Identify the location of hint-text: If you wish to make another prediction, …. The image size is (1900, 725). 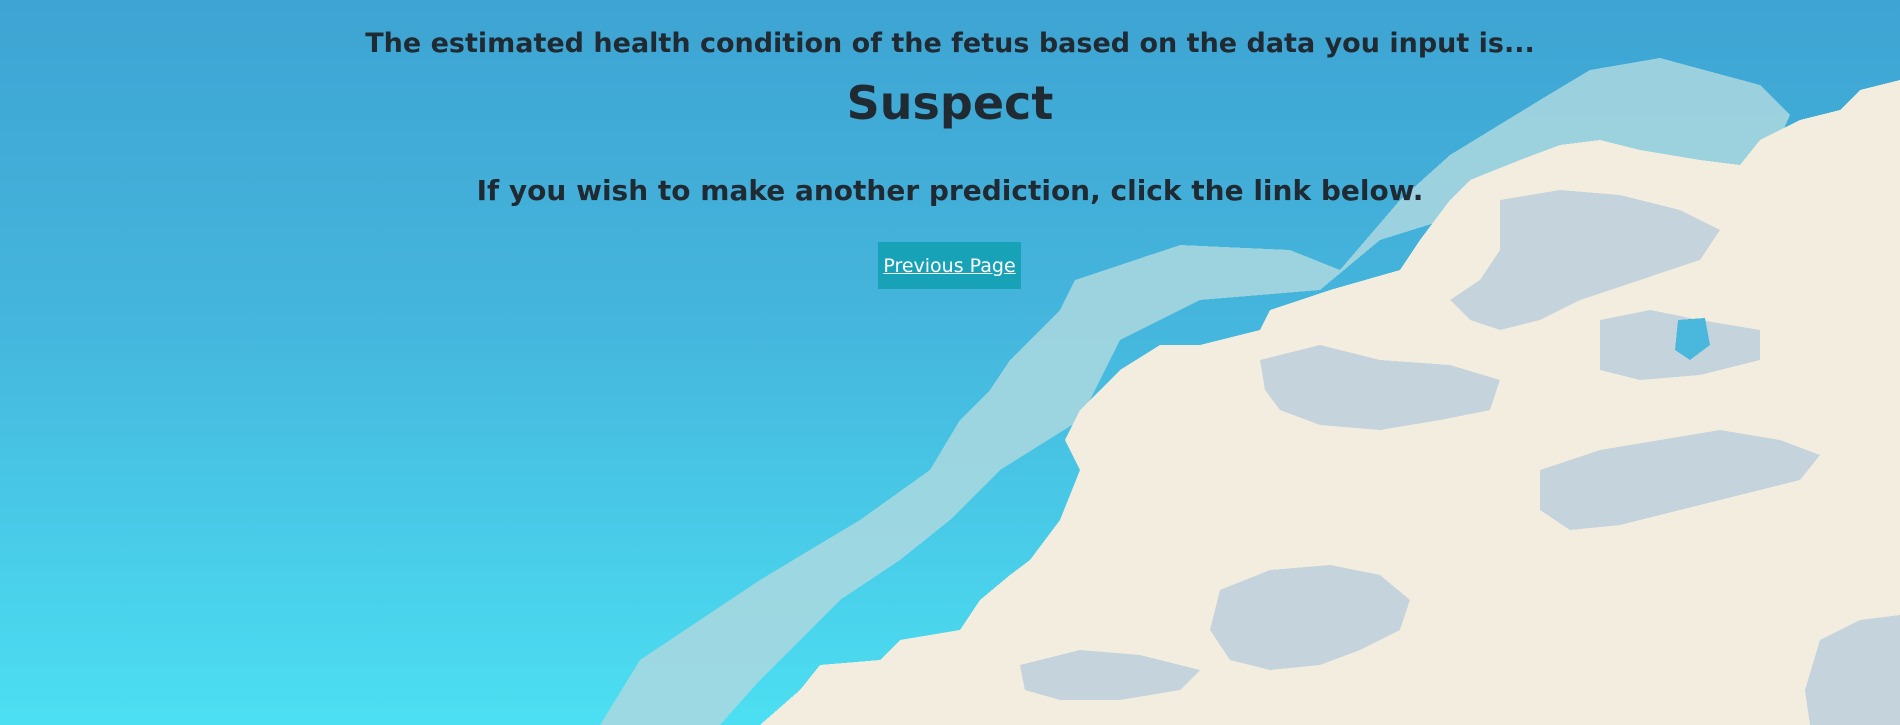
(950, 190).